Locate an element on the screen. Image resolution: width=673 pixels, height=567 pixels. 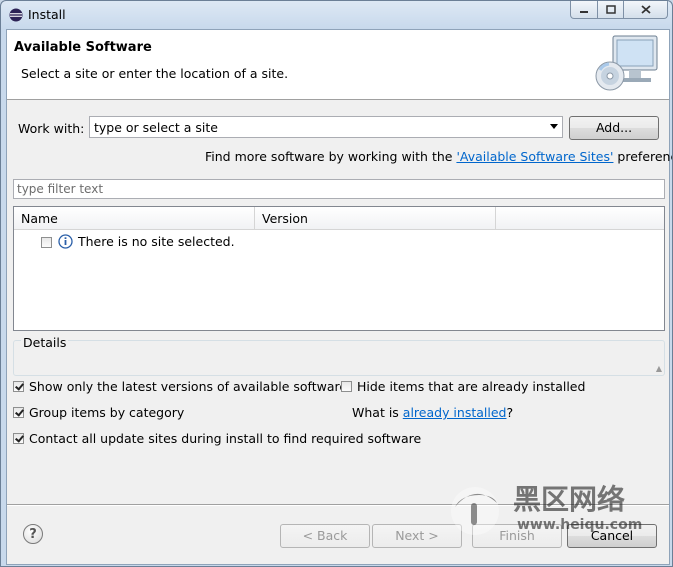
help-button: ? is located at coordinates (33, 534).